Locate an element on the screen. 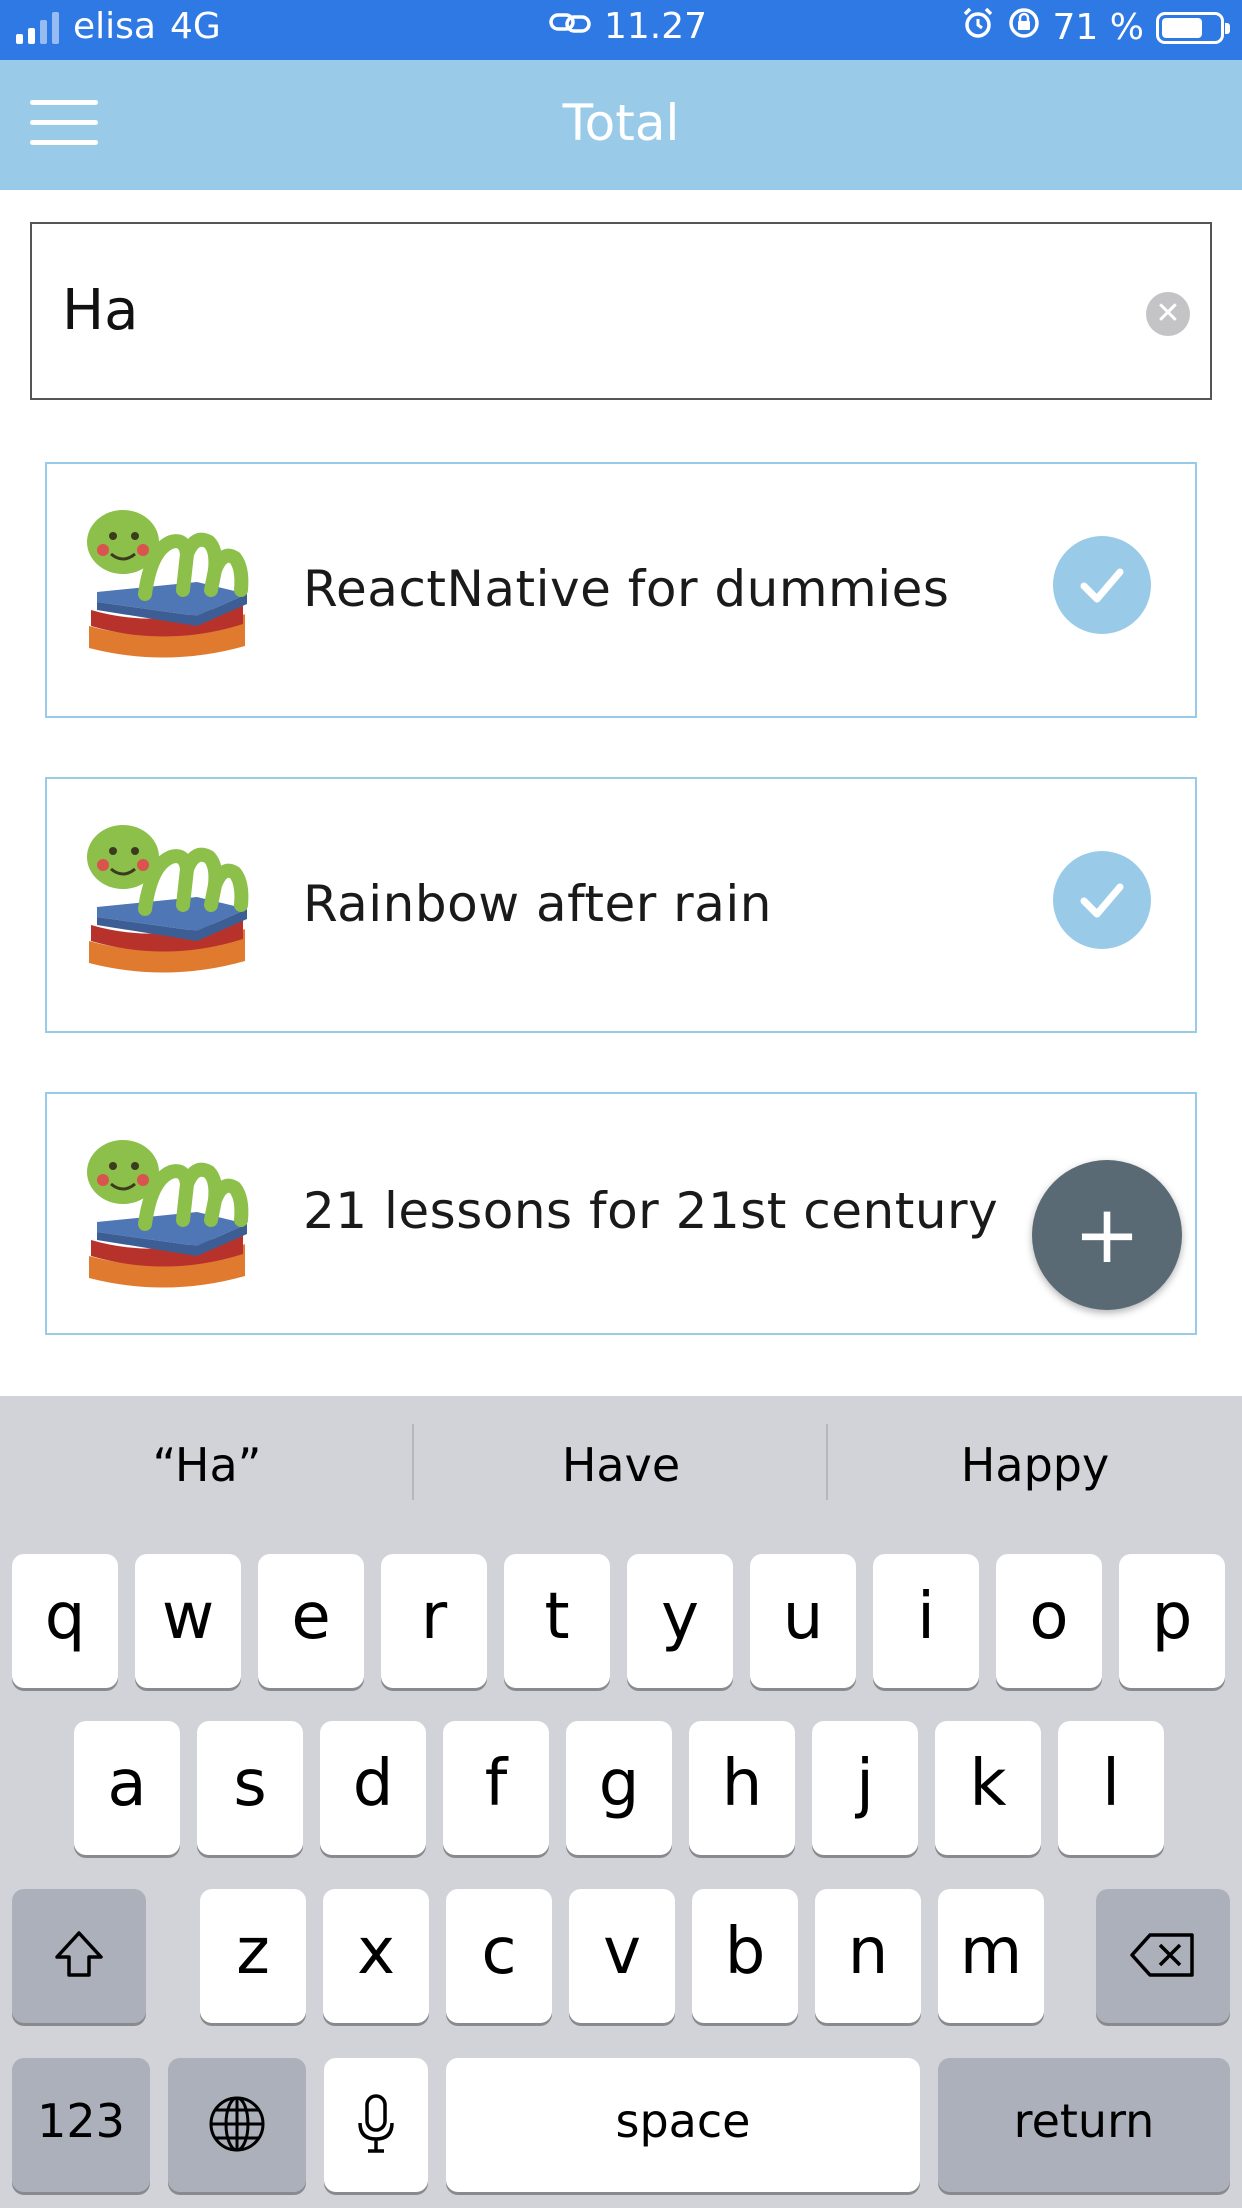 This screenshot has width=1242, height=2208. key-d: d is located at coordinates (373, 1788).